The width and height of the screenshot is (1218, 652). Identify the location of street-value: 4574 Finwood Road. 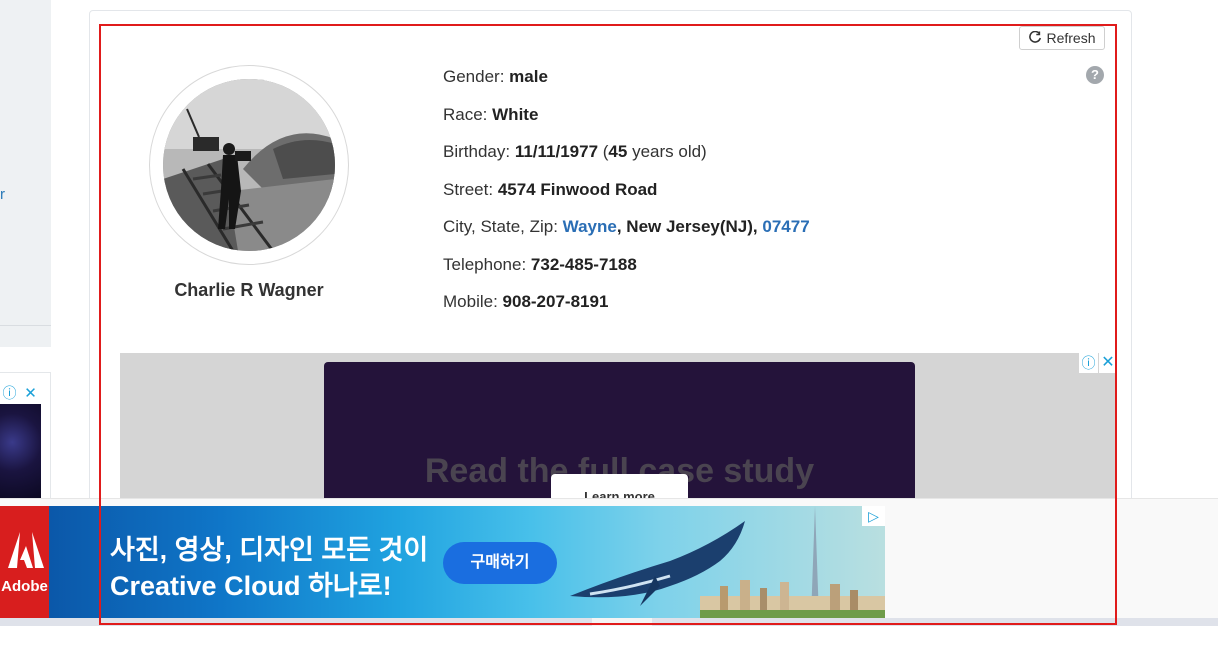
(577, 189).